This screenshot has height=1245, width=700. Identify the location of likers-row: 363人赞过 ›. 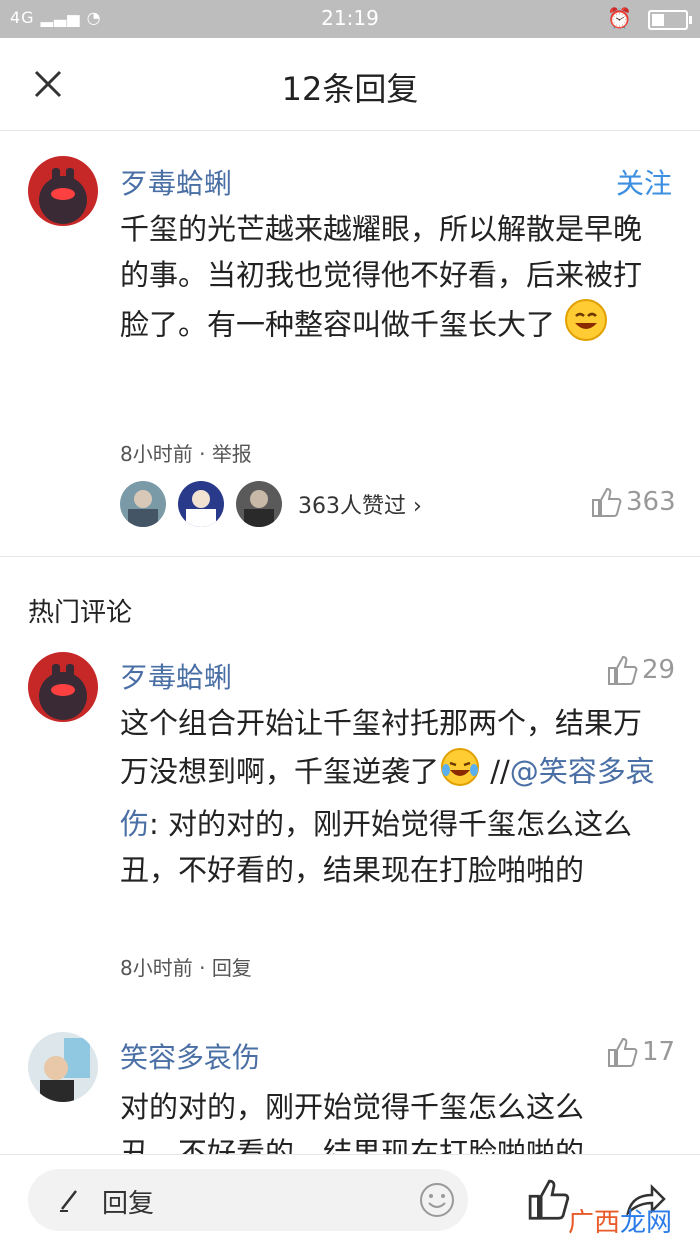
(271, 504).